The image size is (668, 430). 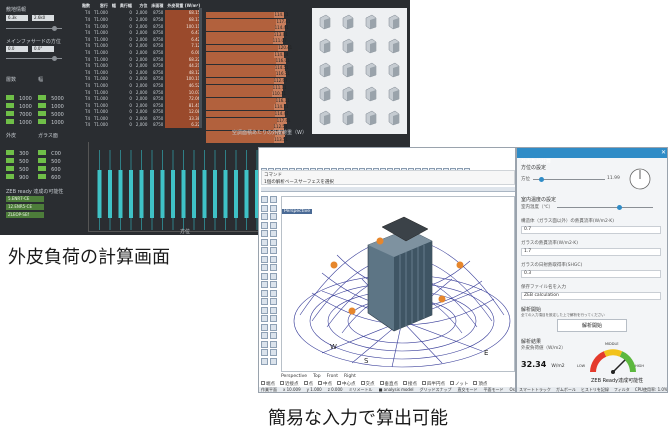 What do you see at coordinates (605, 207) in the screenshot?
I see `indoor-temp-slider` at bounding box center [605, 207].